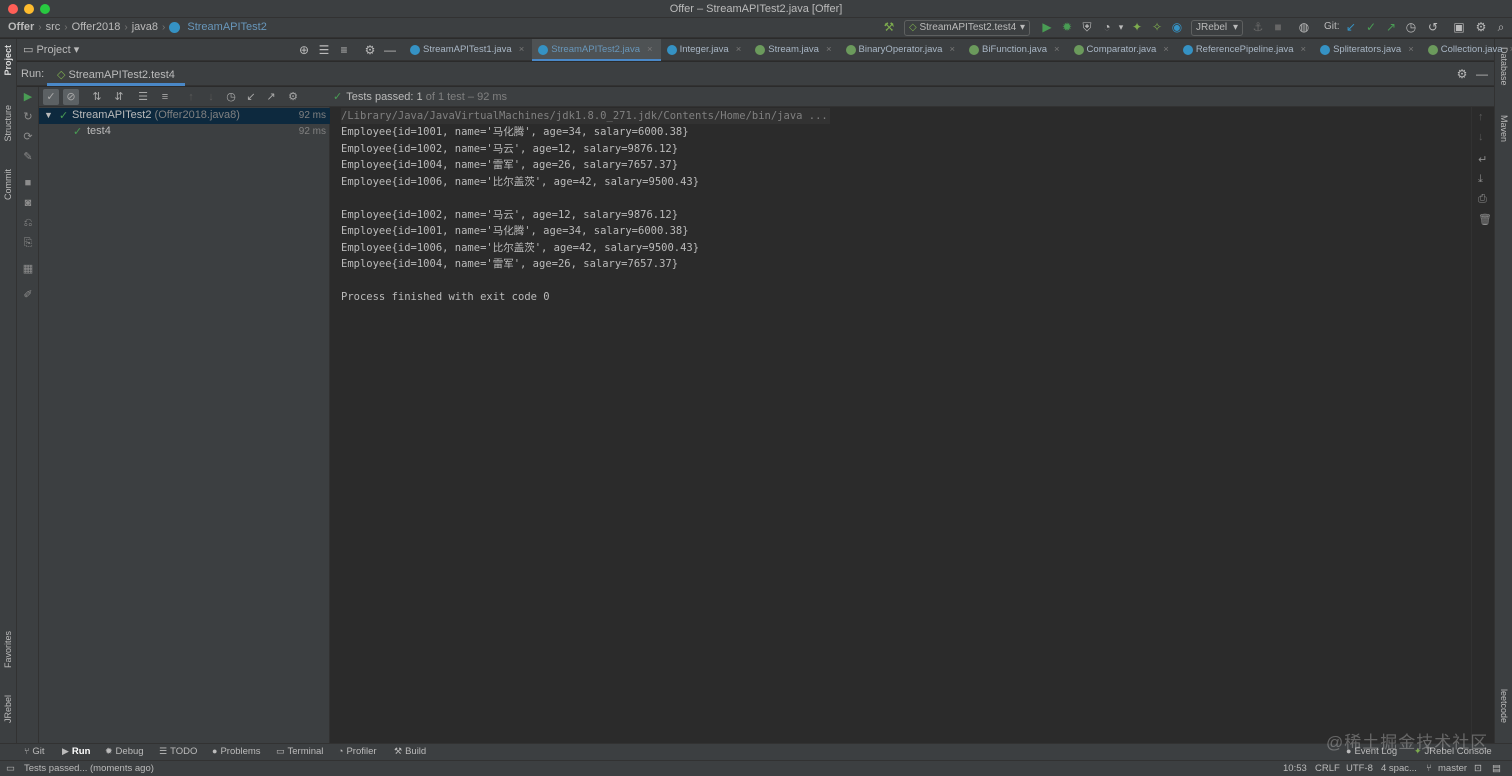  Describe the element at coordinates (21, 27) in the screenshot. I see `breadcrumb-project: Offer` at that location.